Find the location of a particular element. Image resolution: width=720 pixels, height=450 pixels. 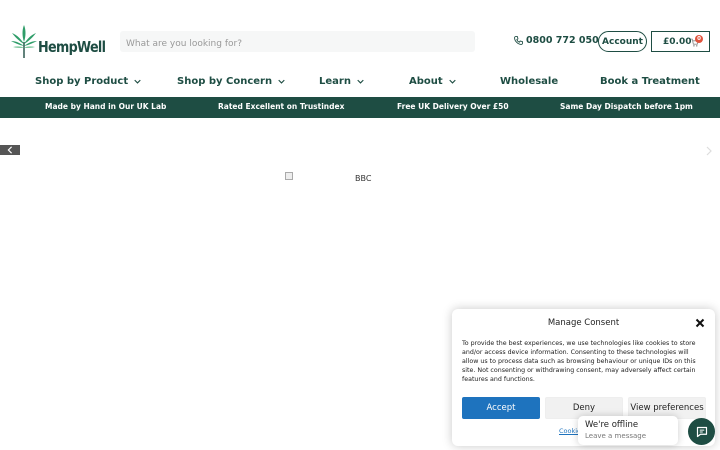

chat-status-bubble: We're offline Leave a message is located at coordinates (628, 430).